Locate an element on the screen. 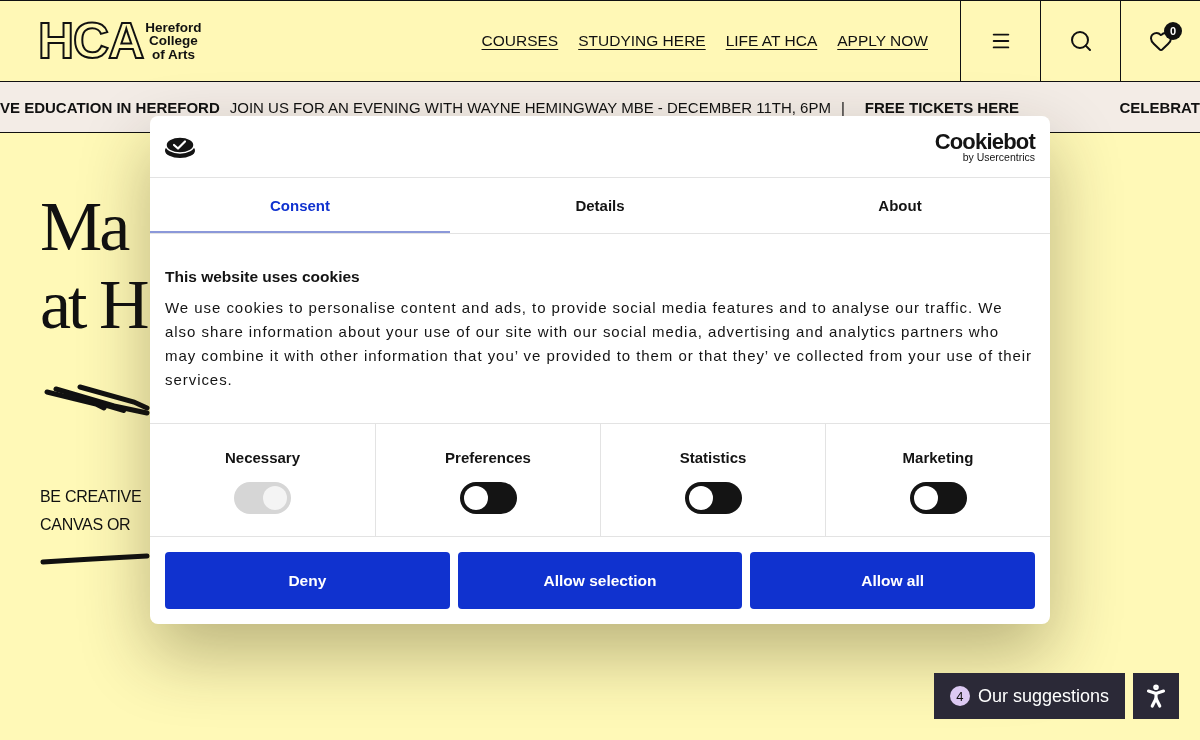 The height and width of the screenshot is (740, 1200). consent-button: Allow all is located at coordinates (892, 580).